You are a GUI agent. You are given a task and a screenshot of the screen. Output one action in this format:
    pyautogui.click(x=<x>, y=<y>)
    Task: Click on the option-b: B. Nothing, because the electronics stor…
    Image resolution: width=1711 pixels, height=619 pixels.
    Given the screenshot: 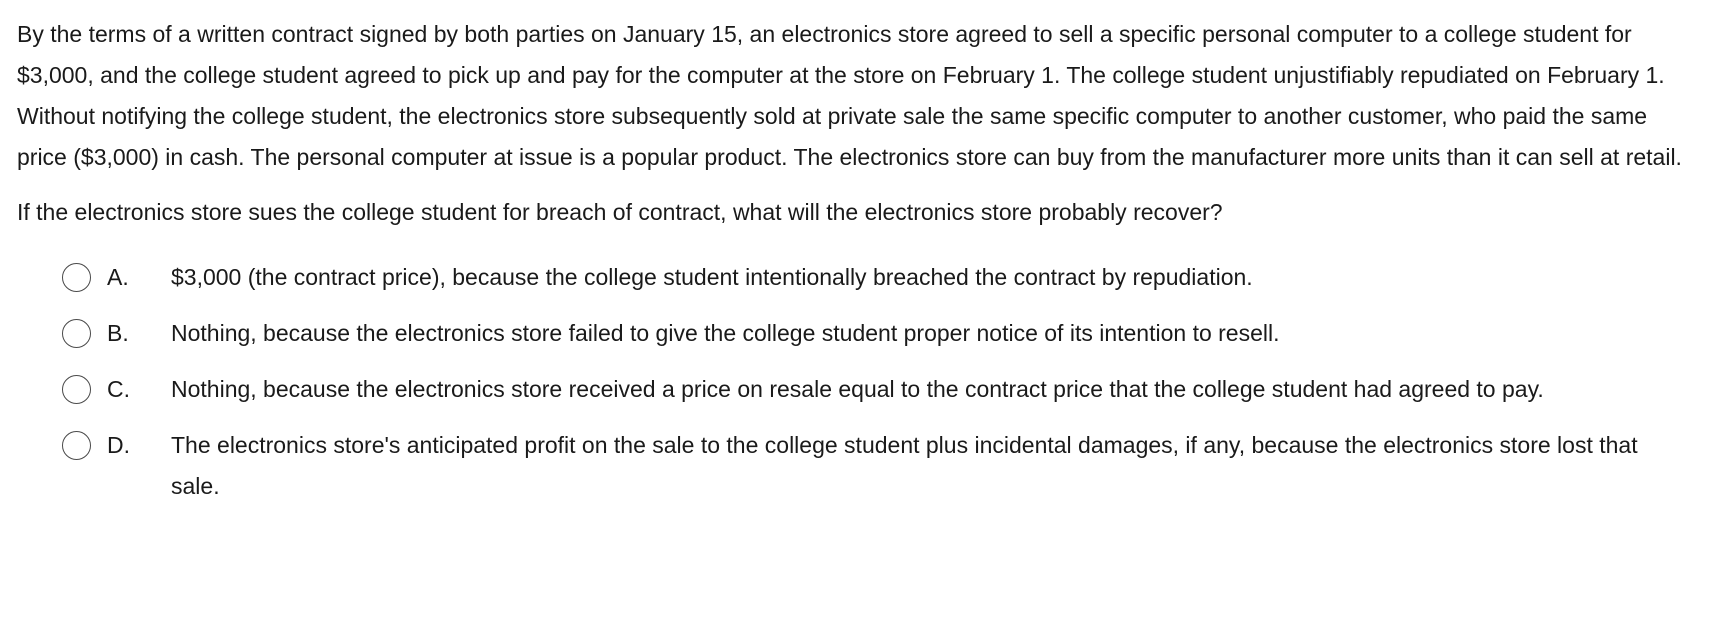 What is the action you would take?
    pyautogui.click(x=854, y=333)
    